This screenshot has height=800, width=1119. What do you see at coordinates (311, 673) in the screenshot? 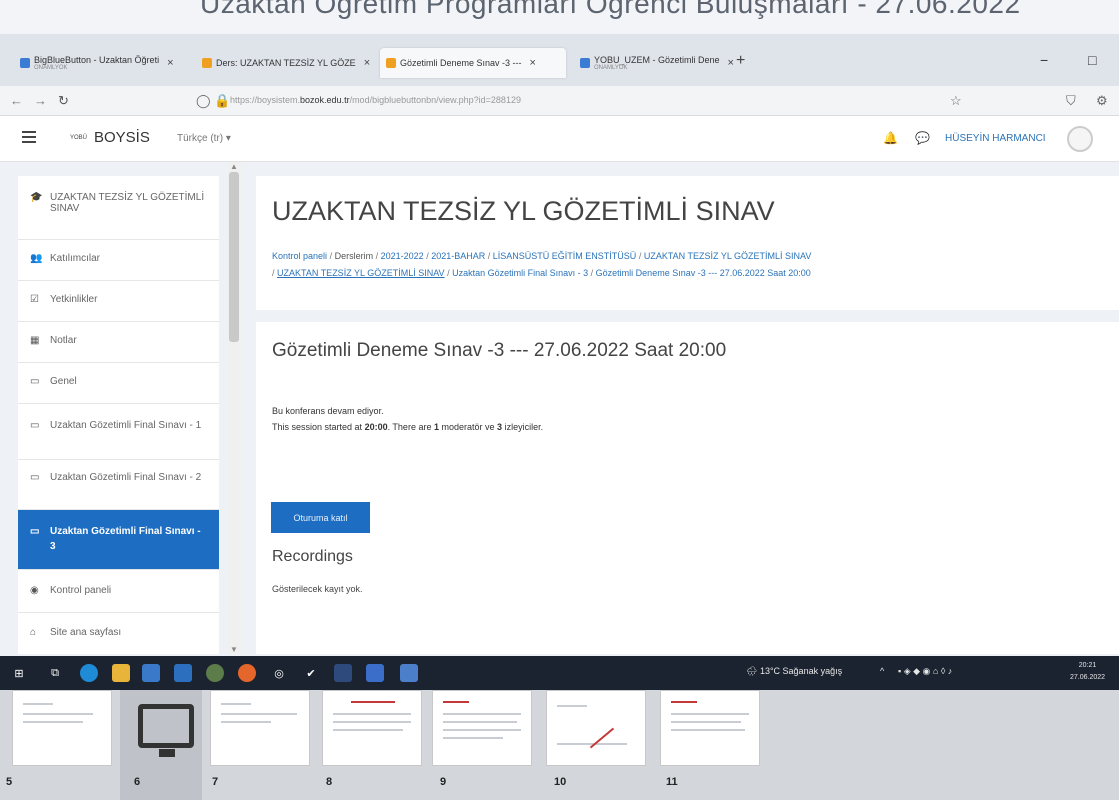
I see `checkmark-app-icon: ✔` at bounding box center [311, 673].